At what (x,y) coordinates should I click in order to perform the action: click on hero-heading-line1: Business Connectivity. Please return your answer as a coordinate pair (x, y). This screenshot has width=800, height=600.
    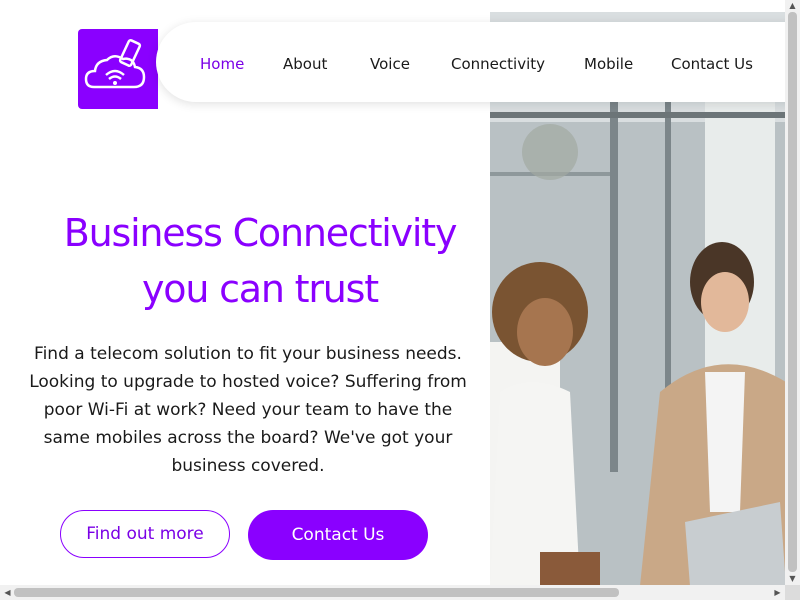
    Looking at the image, I should click on (260, 233).